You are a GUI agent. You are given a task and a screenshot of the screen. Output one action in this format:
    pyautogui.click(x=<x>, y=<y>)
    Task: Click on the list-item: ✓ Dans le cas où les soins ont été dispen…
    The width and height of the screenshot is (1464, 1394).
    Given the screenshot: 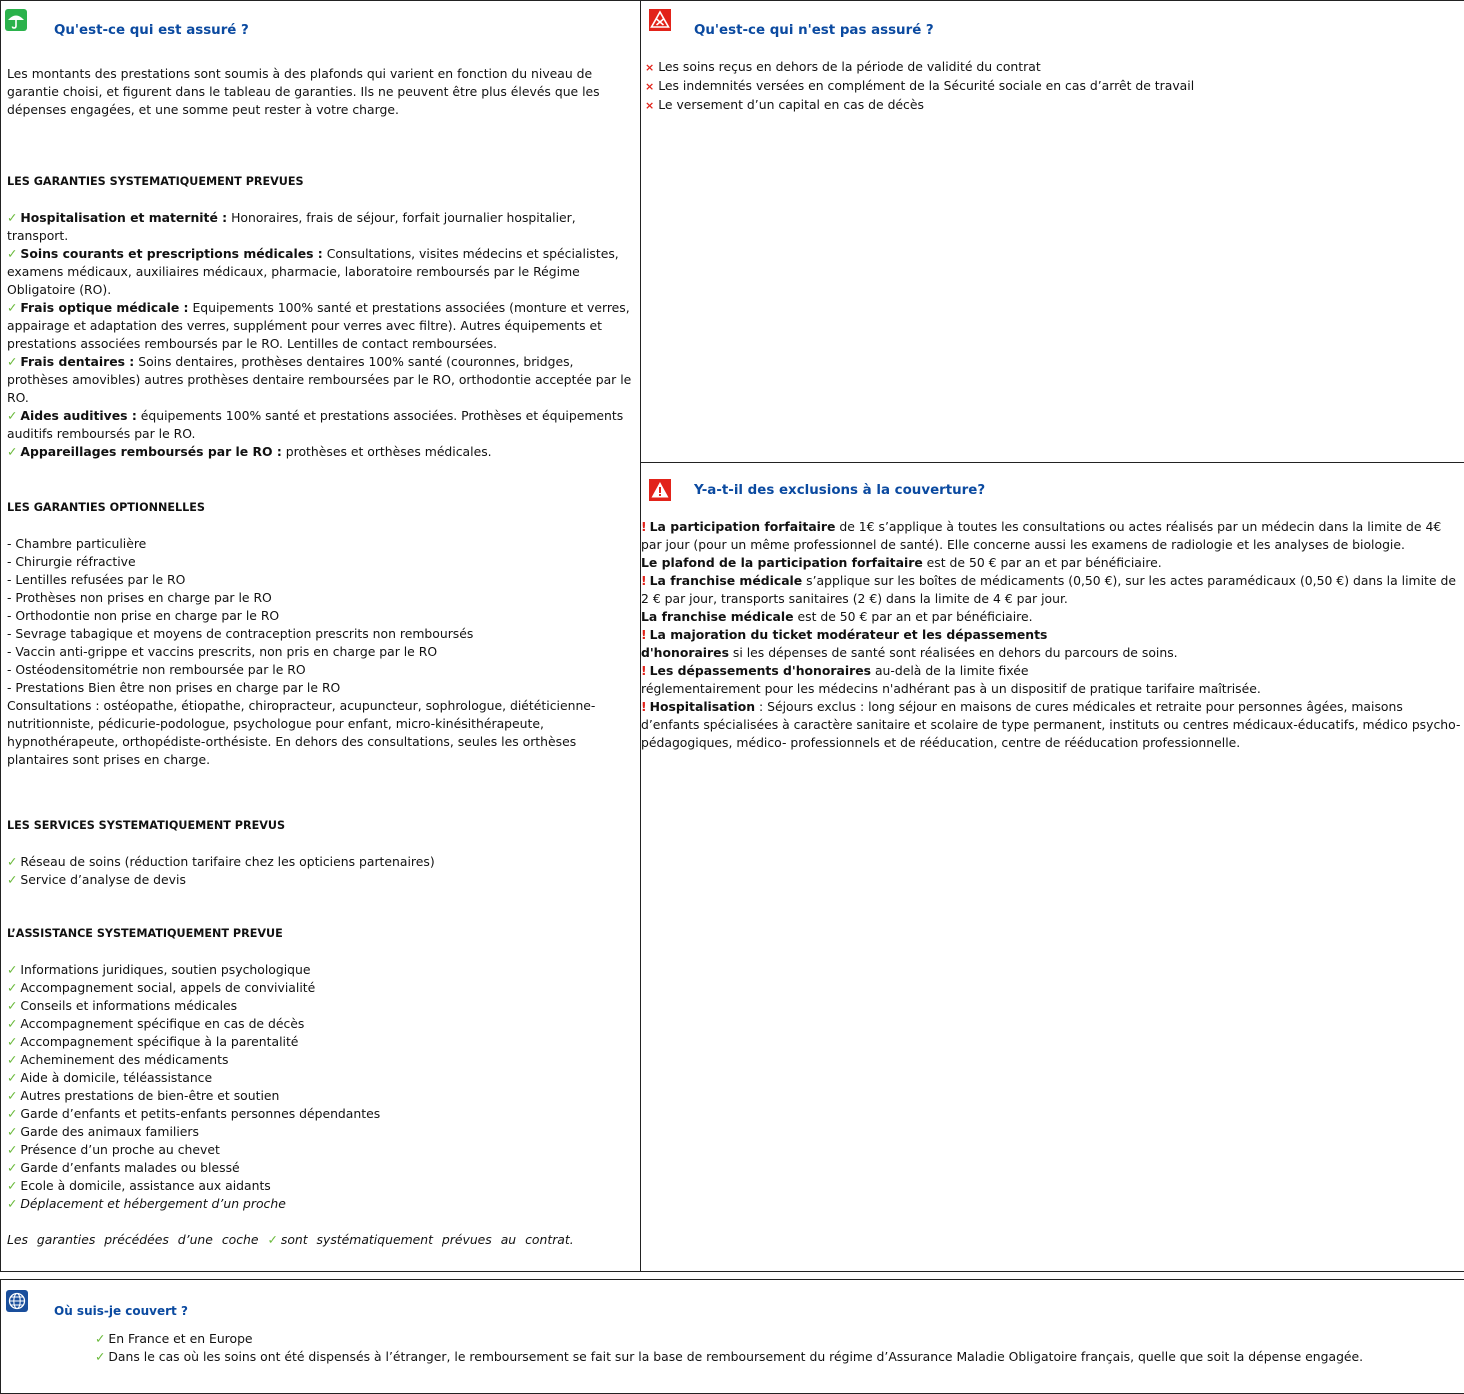 What is the action you would take?
    pyautogui.click(x=729, y=1356)
    